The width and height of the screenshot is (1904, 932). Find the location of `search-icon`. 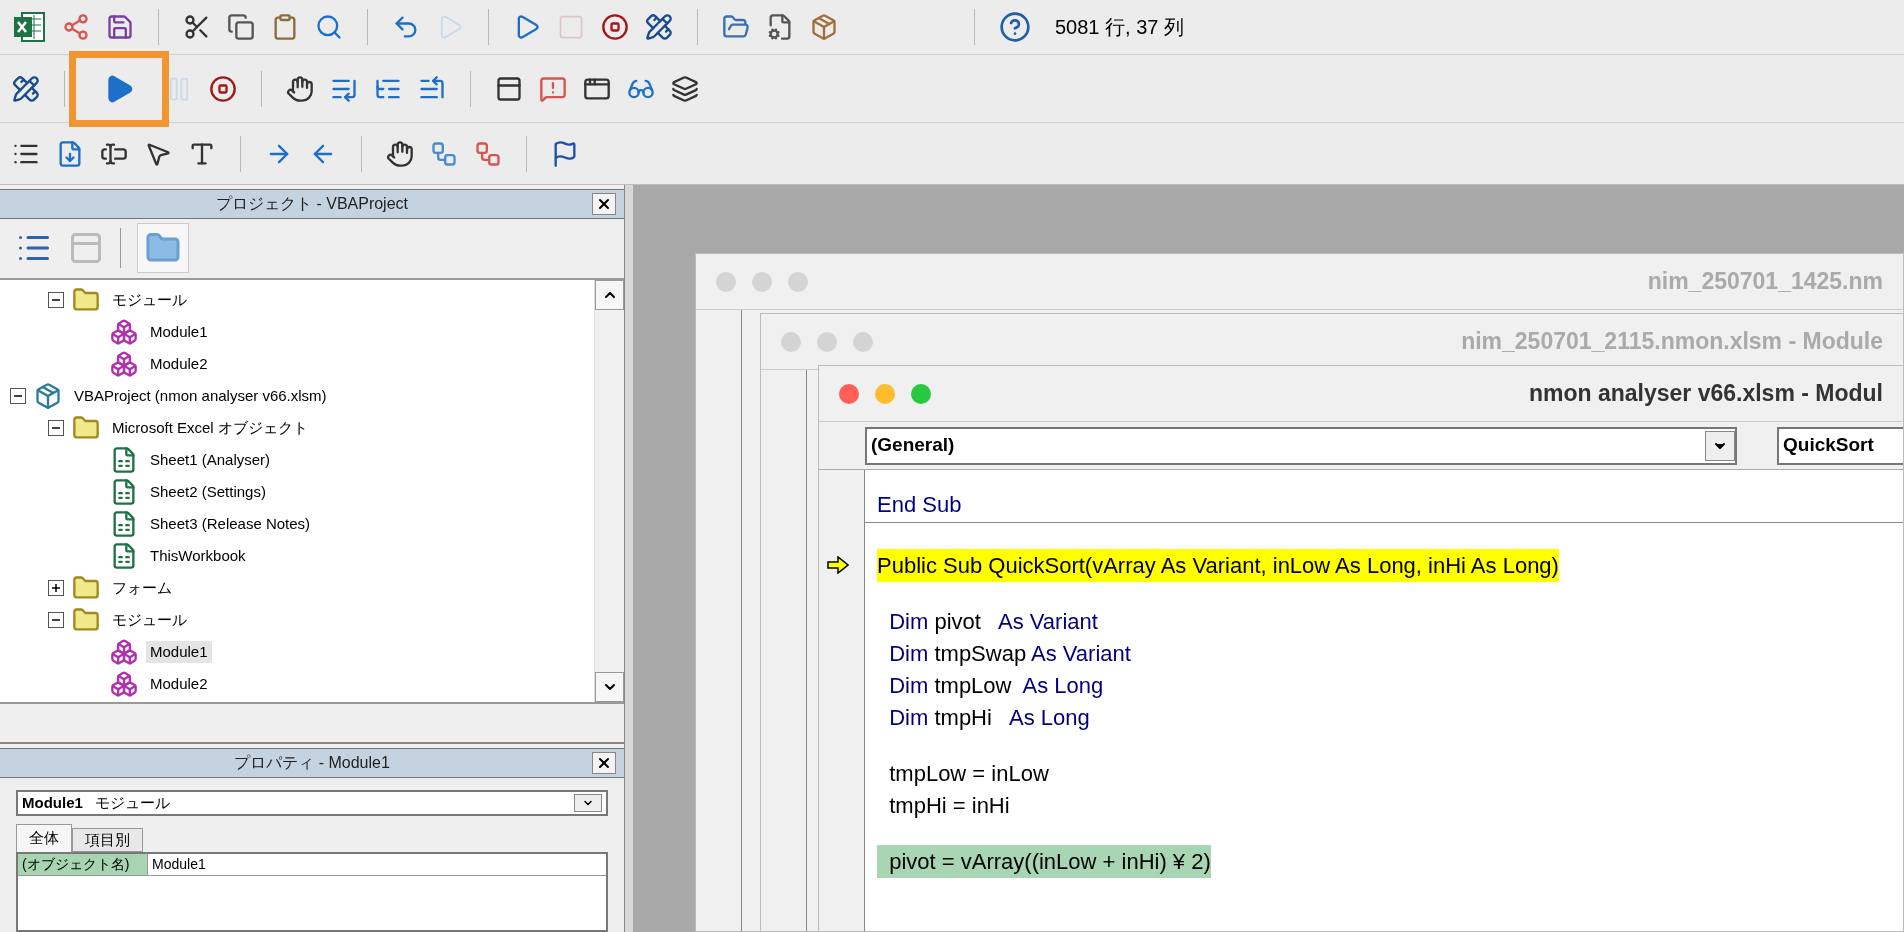

search-icon is located at coordinates (329, 27).